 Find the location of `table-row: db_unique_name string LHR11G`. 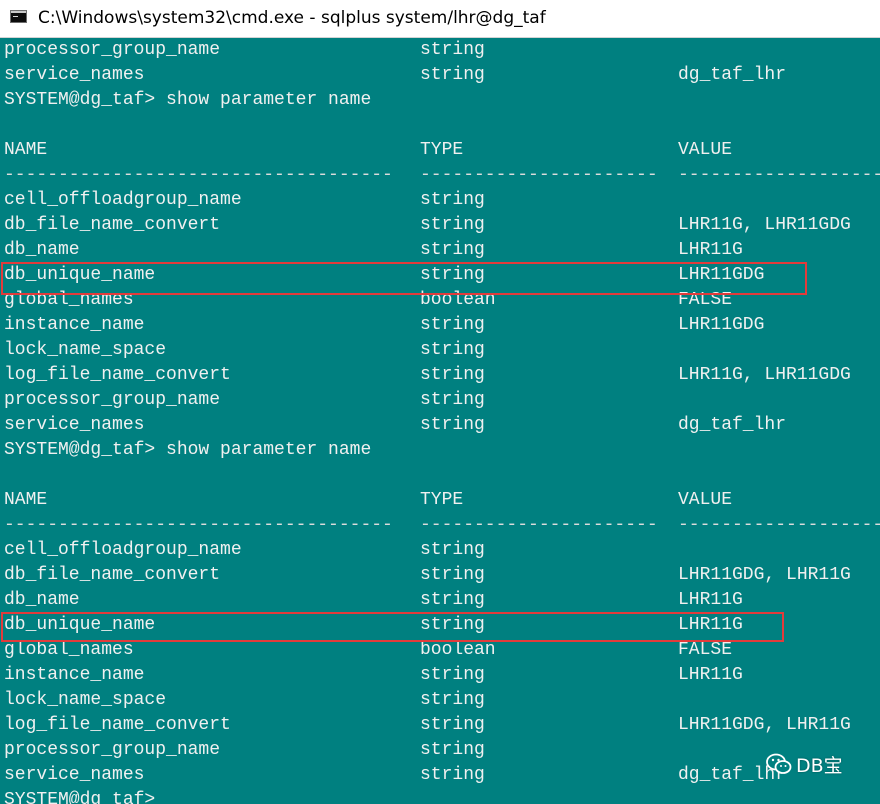

table-row: db_unique_name string LHR11G is located at coordinates (440, 625).